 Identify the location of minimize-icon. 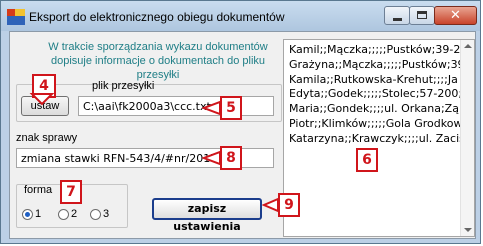
(397, 19).